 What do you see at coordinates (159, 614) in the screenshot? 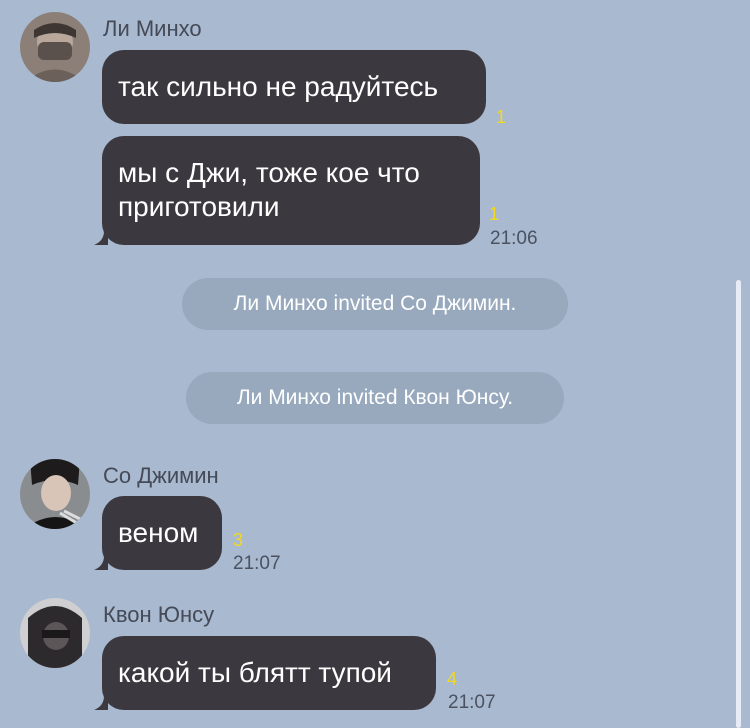
I see `sender-name: Квон Юнсу` at bounding box center [159, 614].